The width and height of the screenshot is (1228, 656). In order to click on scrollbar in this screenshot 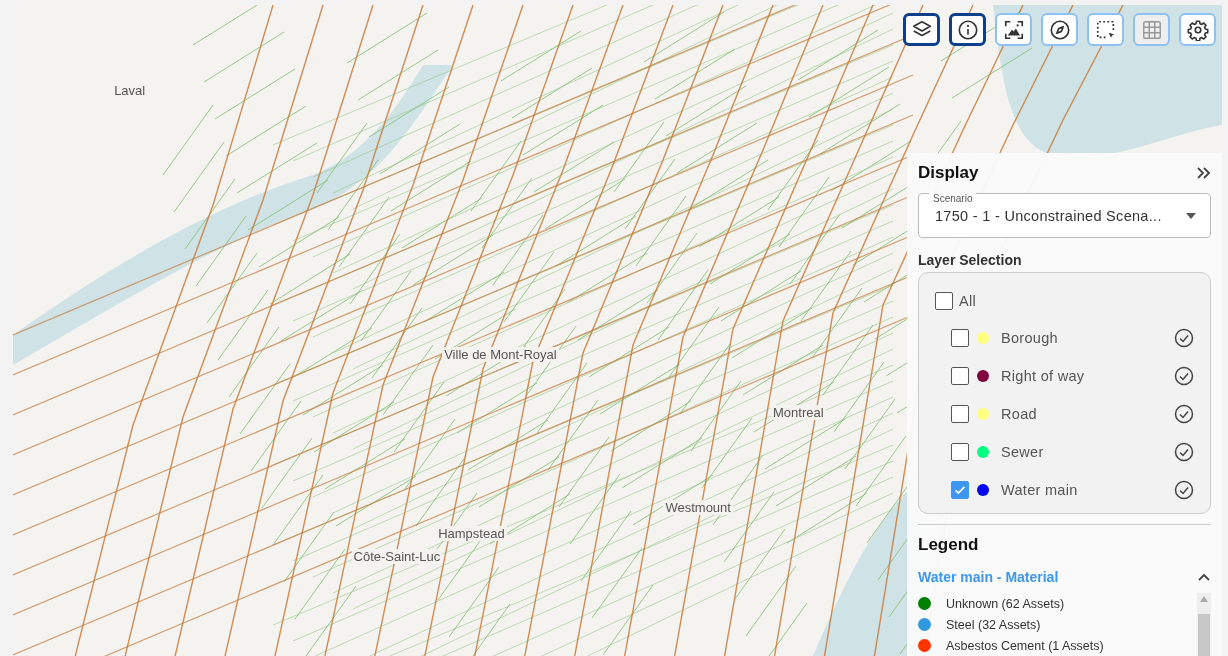, I will do `click(1204, 624)`.